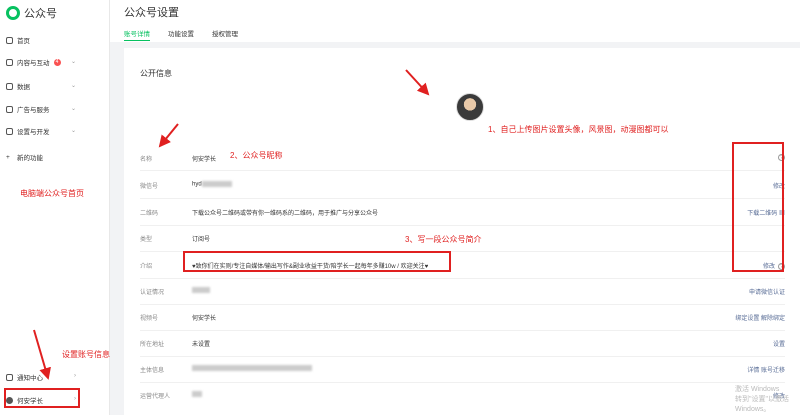  What do you see at coordinates (470, 107) in the screenshot?
I see `profile-avatar` at bounding box center [470, 107].